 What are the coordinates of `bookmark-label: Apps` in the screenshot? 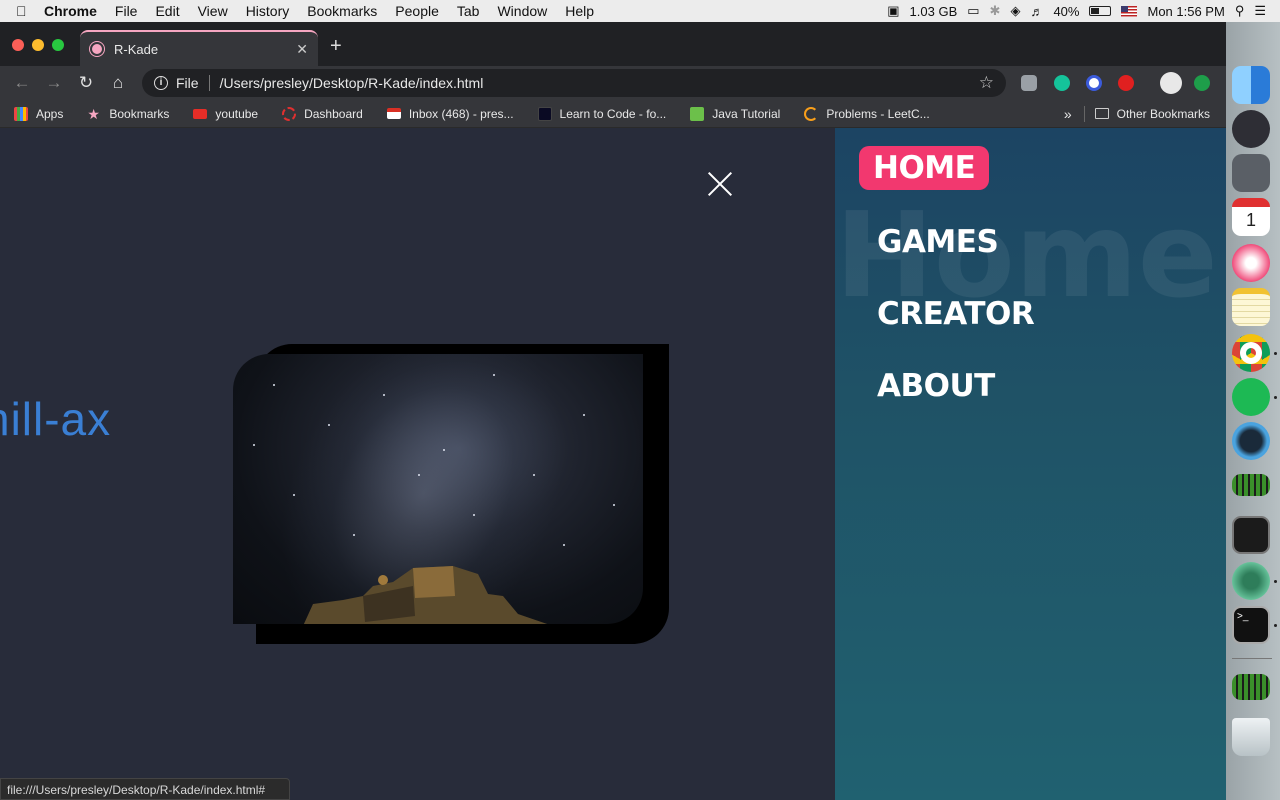 It's located at (50, 113).